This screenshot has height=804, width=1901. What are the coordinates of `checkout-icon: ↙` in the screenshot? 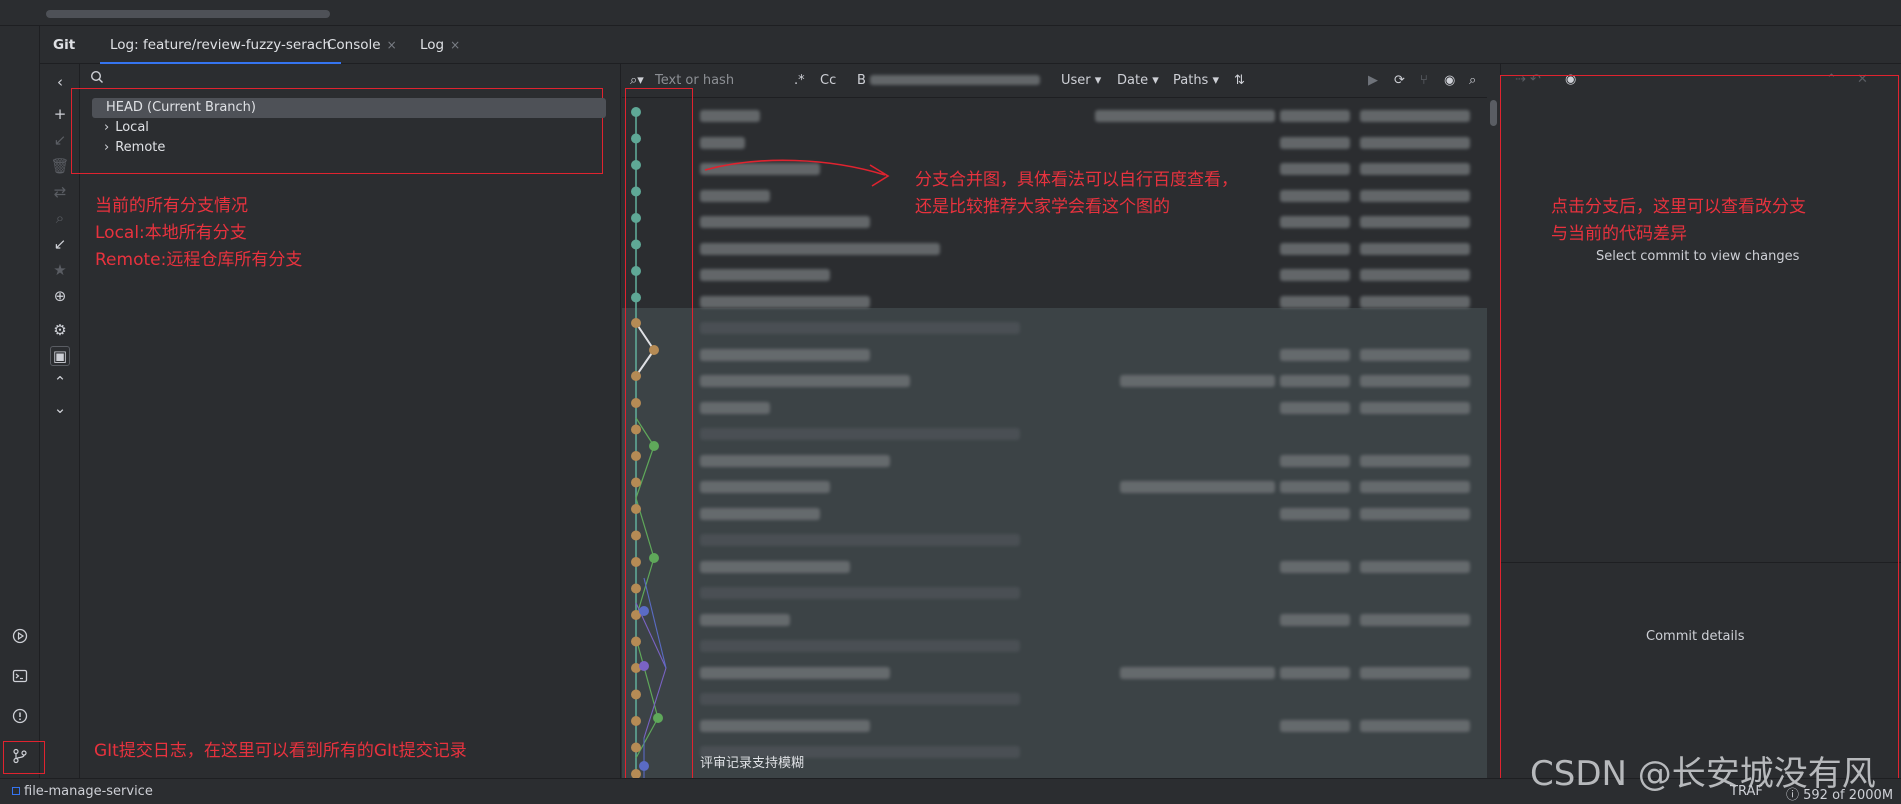 It's located at (60, 140).